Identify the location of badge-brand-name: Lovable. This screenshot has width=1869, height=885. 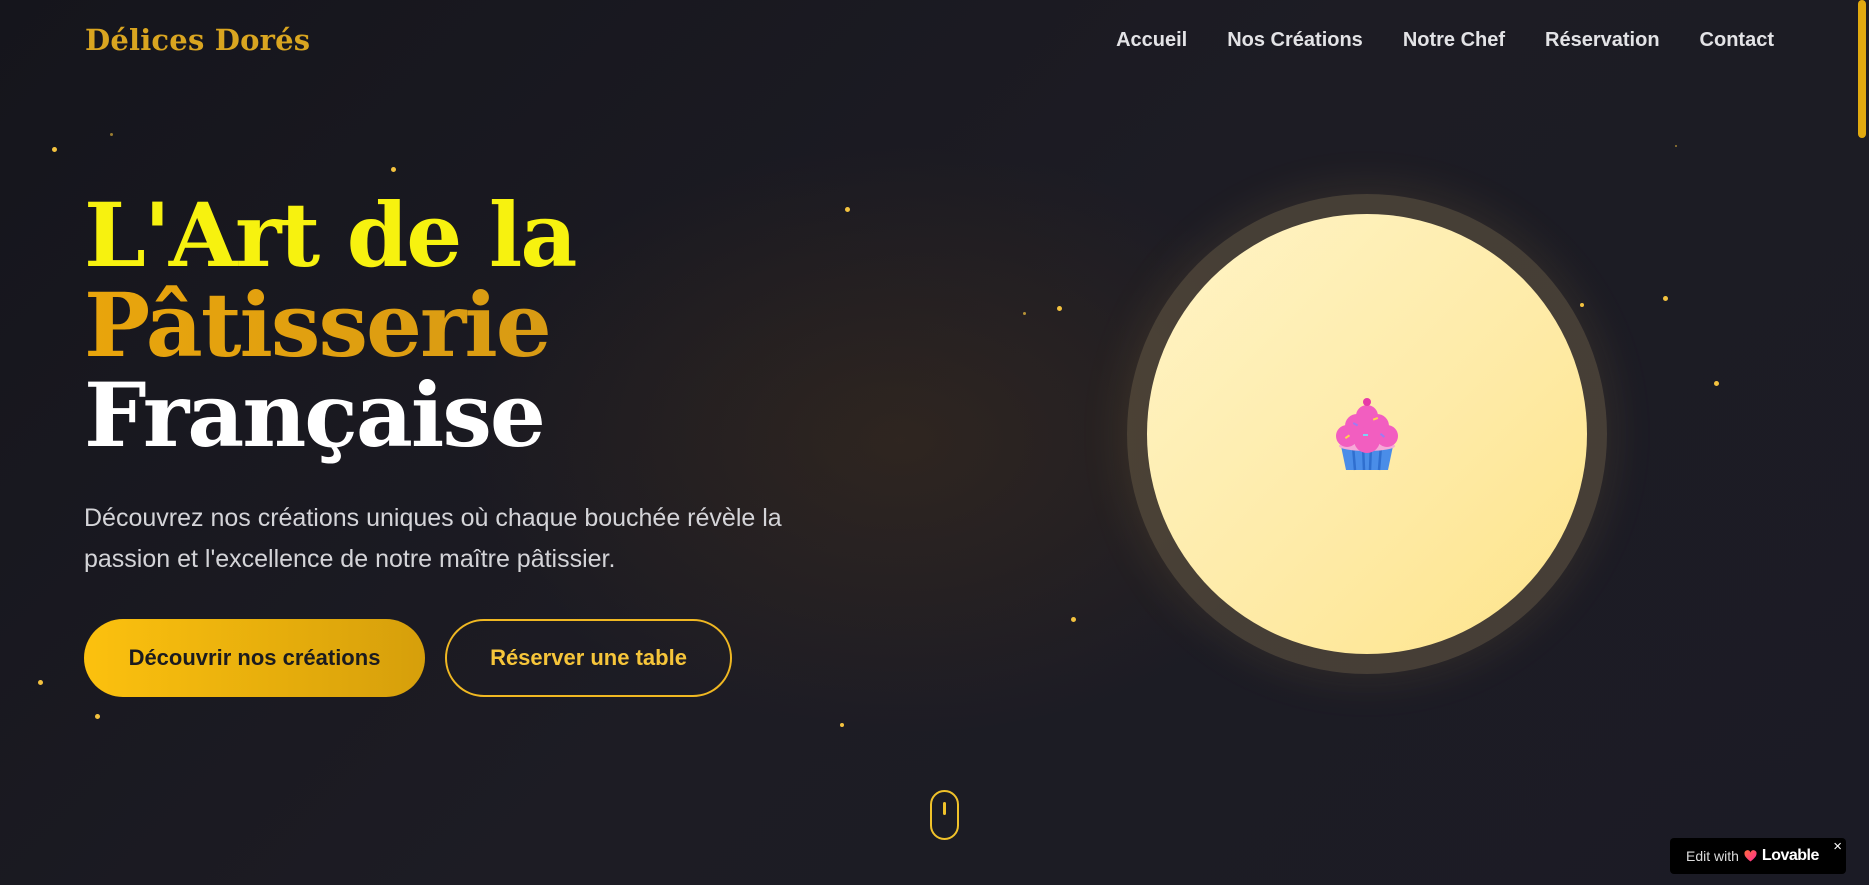
(1790, 855).